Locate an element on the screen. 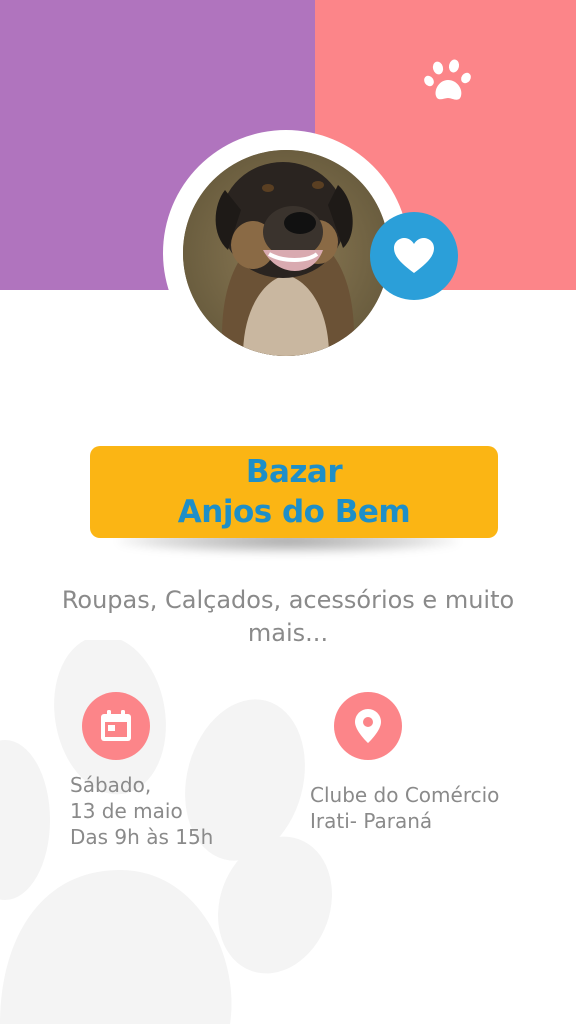 Image resolution: width=576 pixels, height=1024 pixels. date-line-2: 13 de maio is located at coordinates (126, 811).